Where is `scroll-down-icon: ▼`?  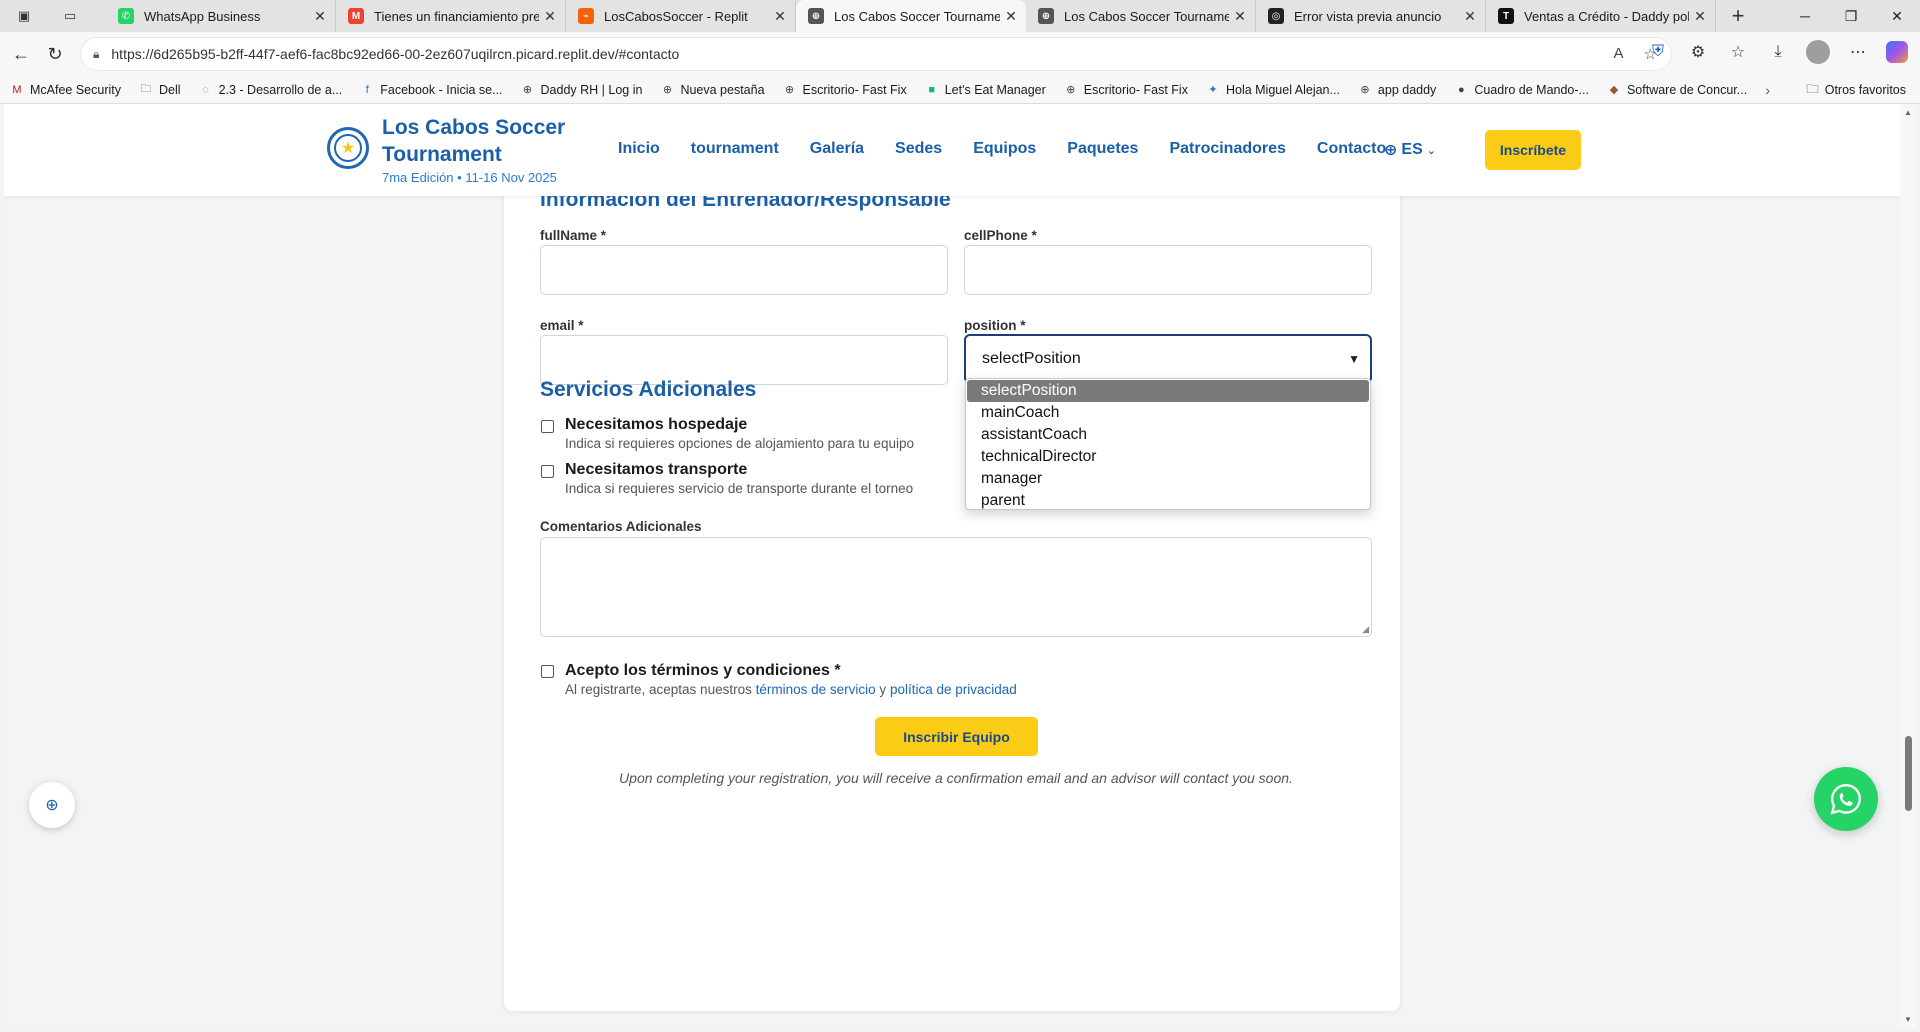
scroll-down-icon: ▼ is located at coordinates (1908, 1019).